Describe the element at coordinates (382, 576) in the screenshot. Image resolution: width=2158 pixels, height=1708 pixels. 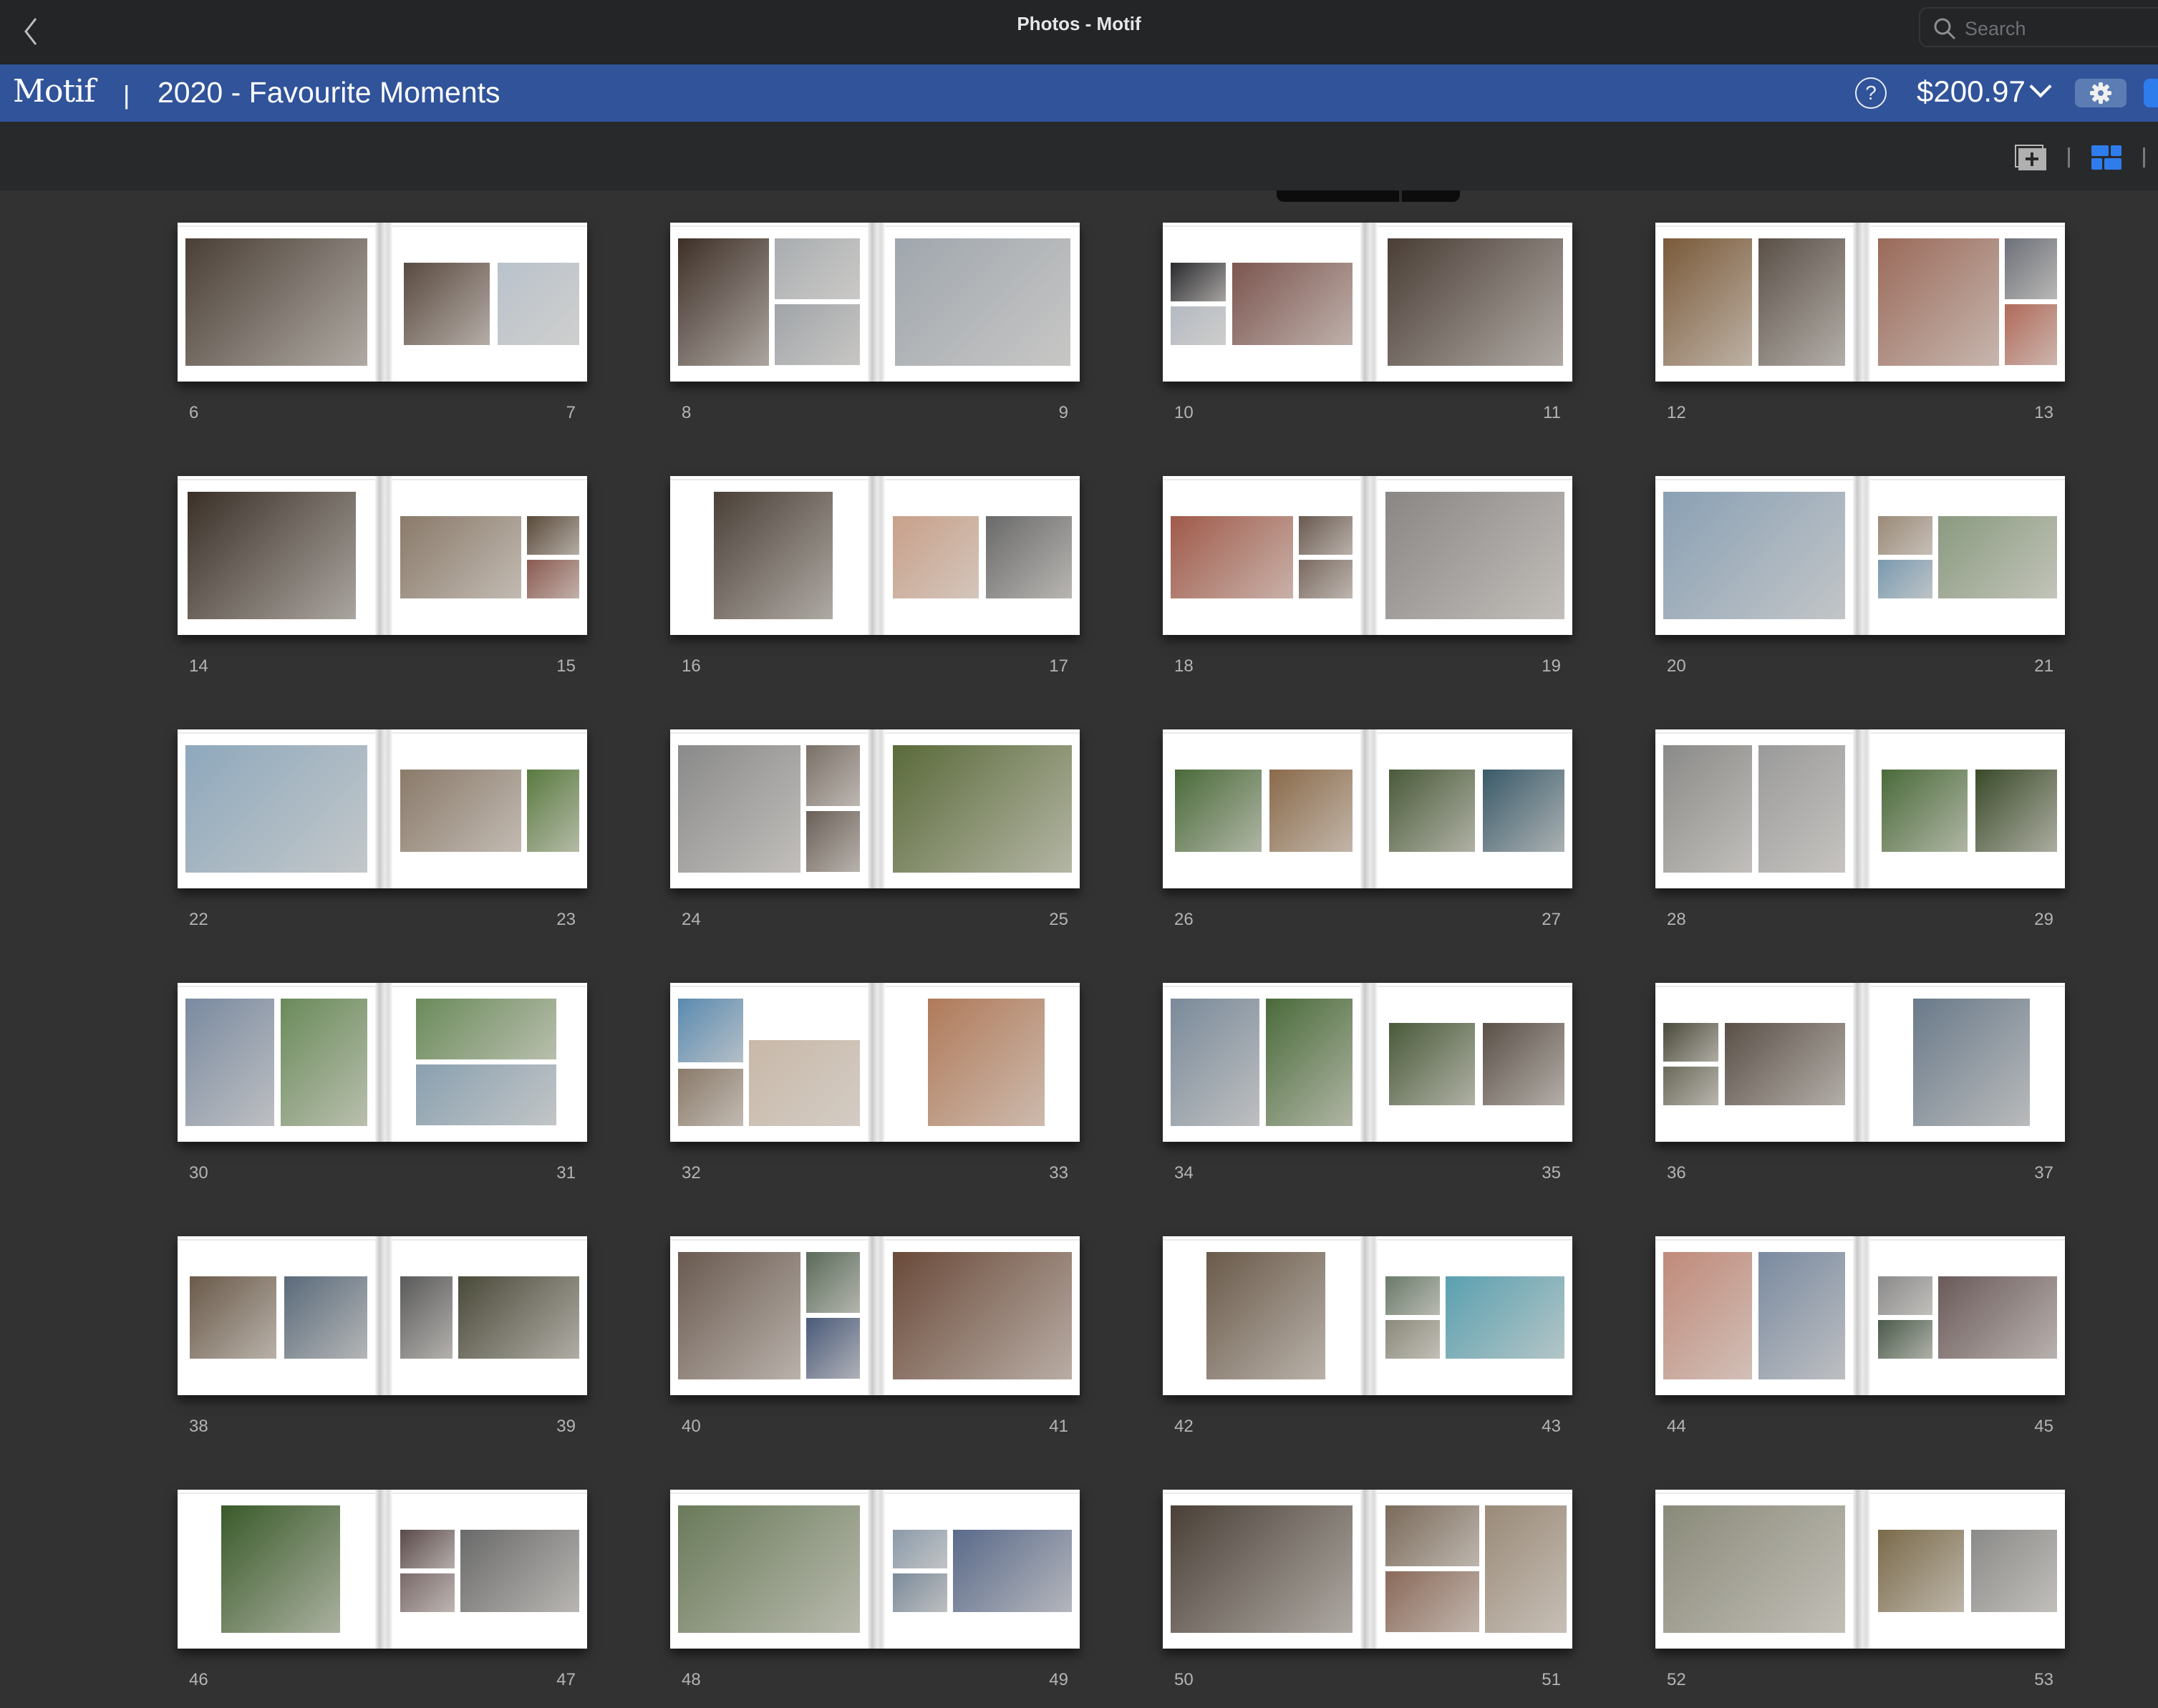
I see `page-spread: 14 15` at that location.